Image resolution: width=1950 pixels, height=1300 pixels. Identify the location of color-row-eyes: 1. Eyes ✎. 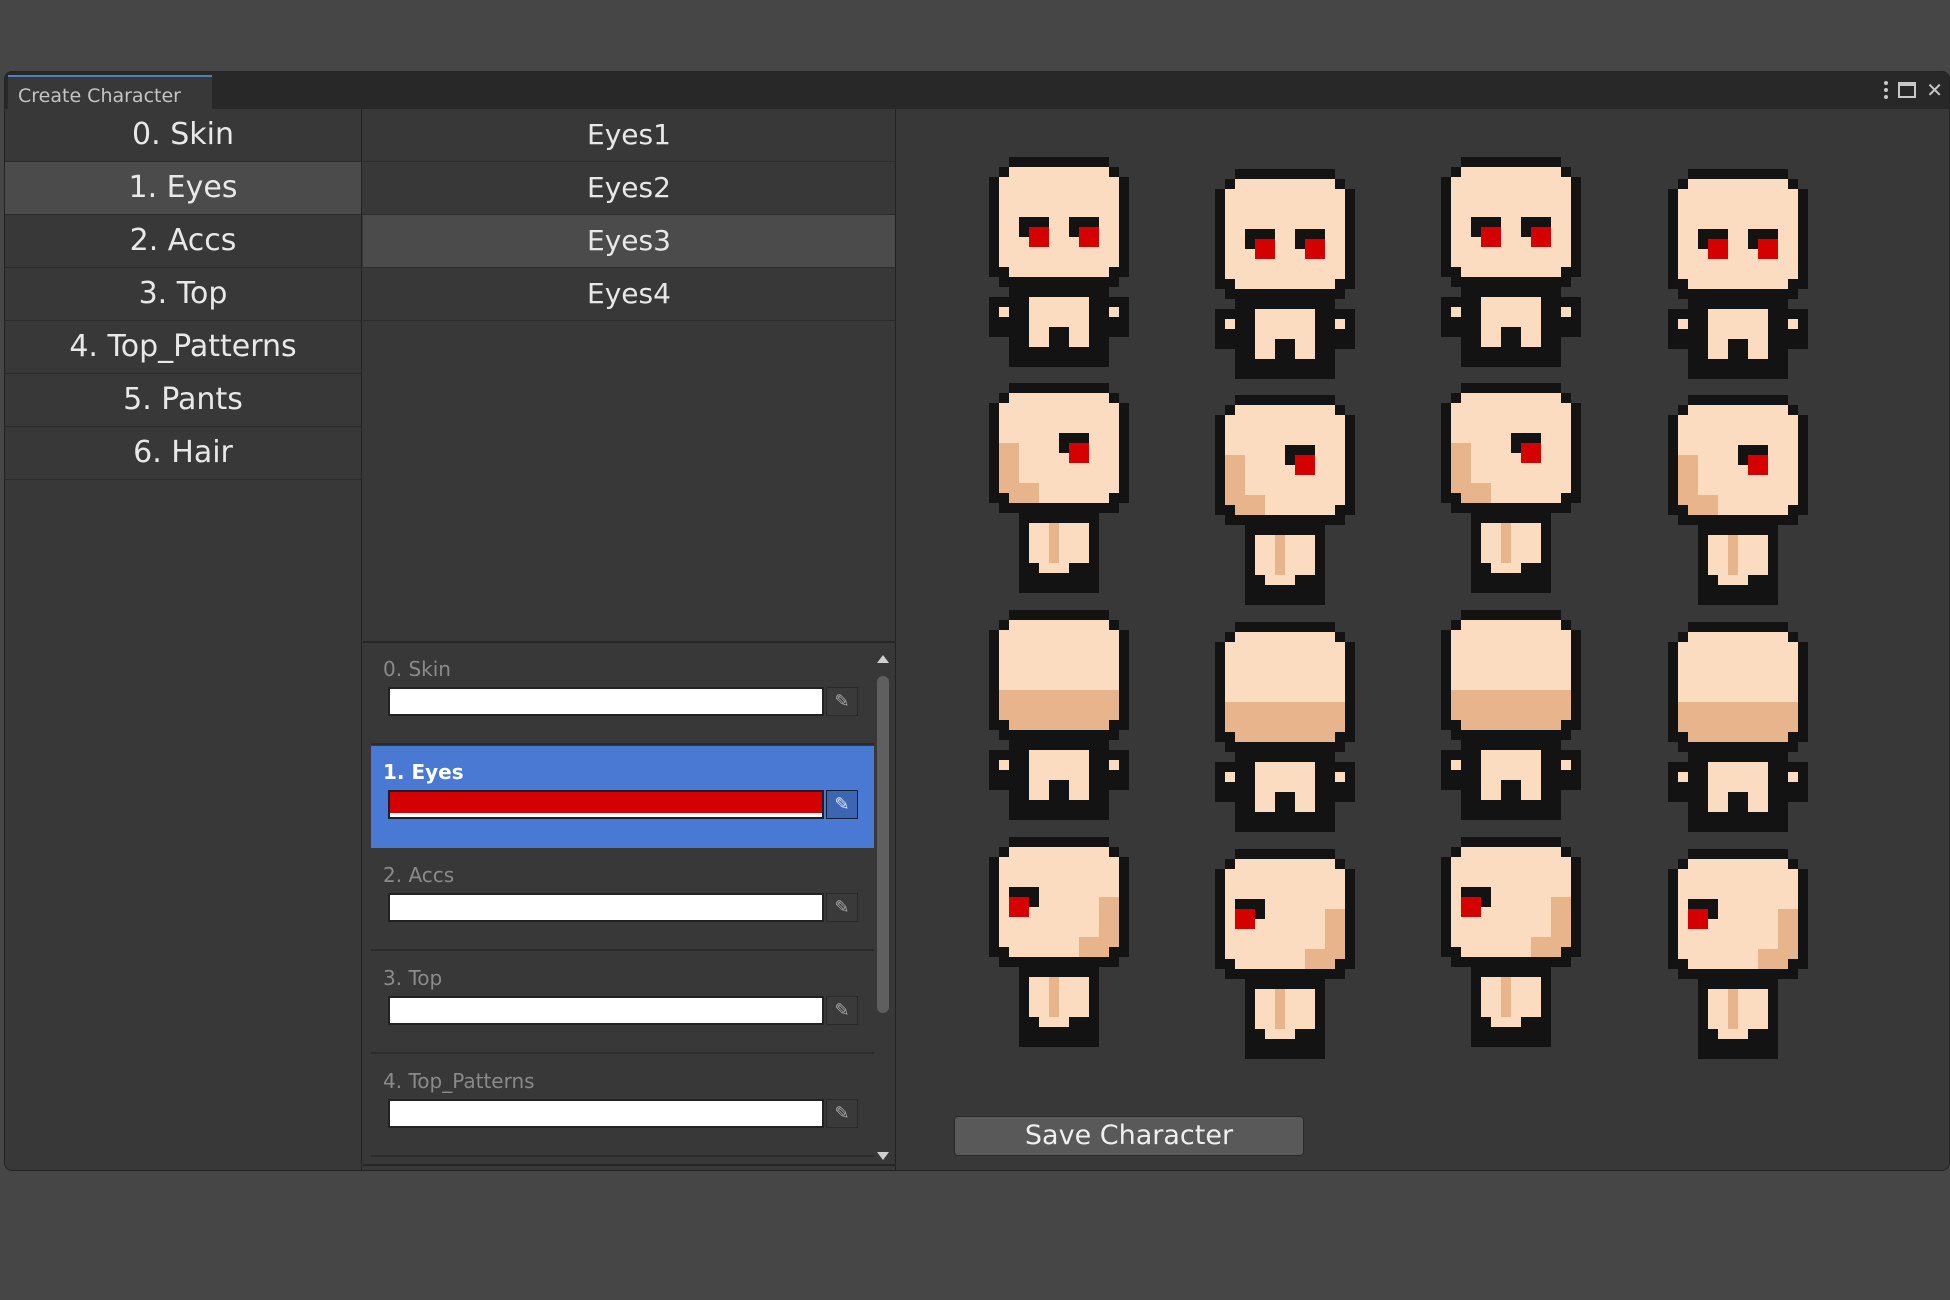
(622, 797).